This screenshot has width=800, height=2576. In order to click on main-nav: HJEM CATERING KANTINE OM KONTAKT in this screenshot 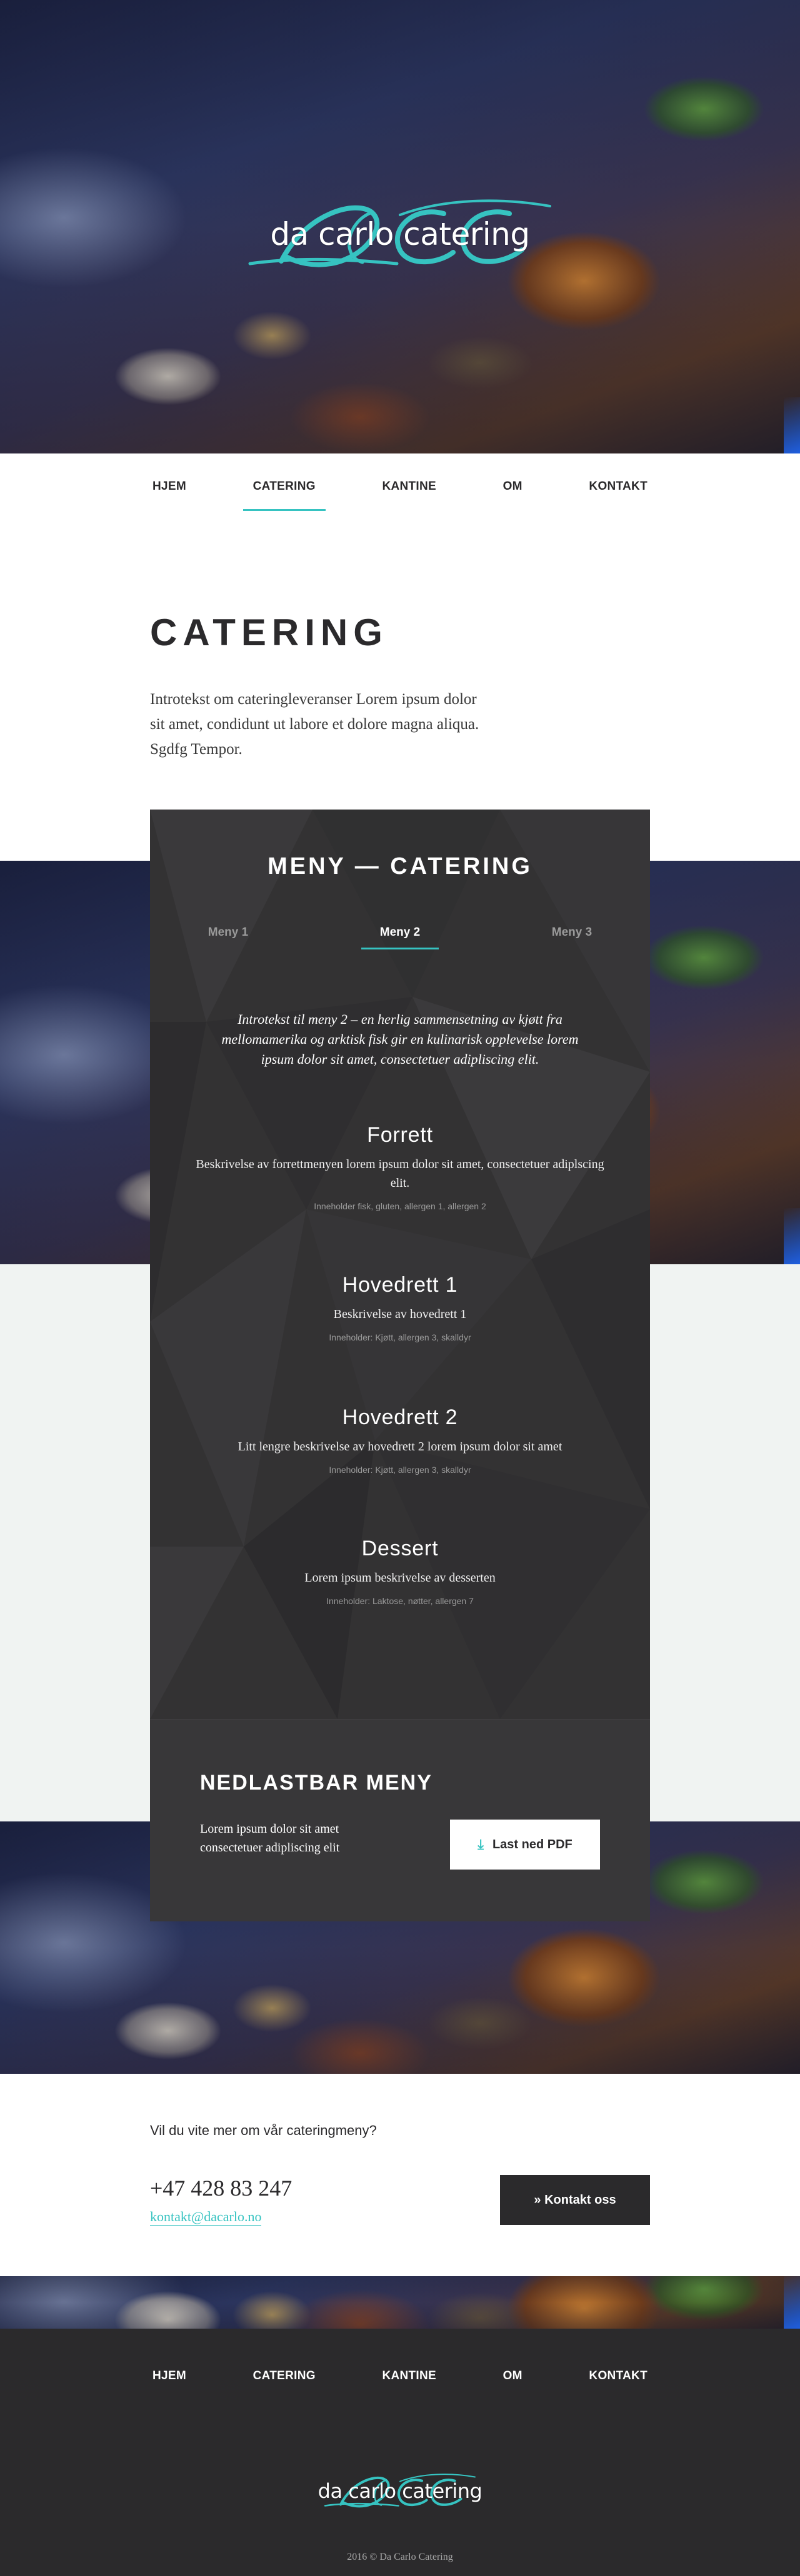, I will do `click(400, 493)`.